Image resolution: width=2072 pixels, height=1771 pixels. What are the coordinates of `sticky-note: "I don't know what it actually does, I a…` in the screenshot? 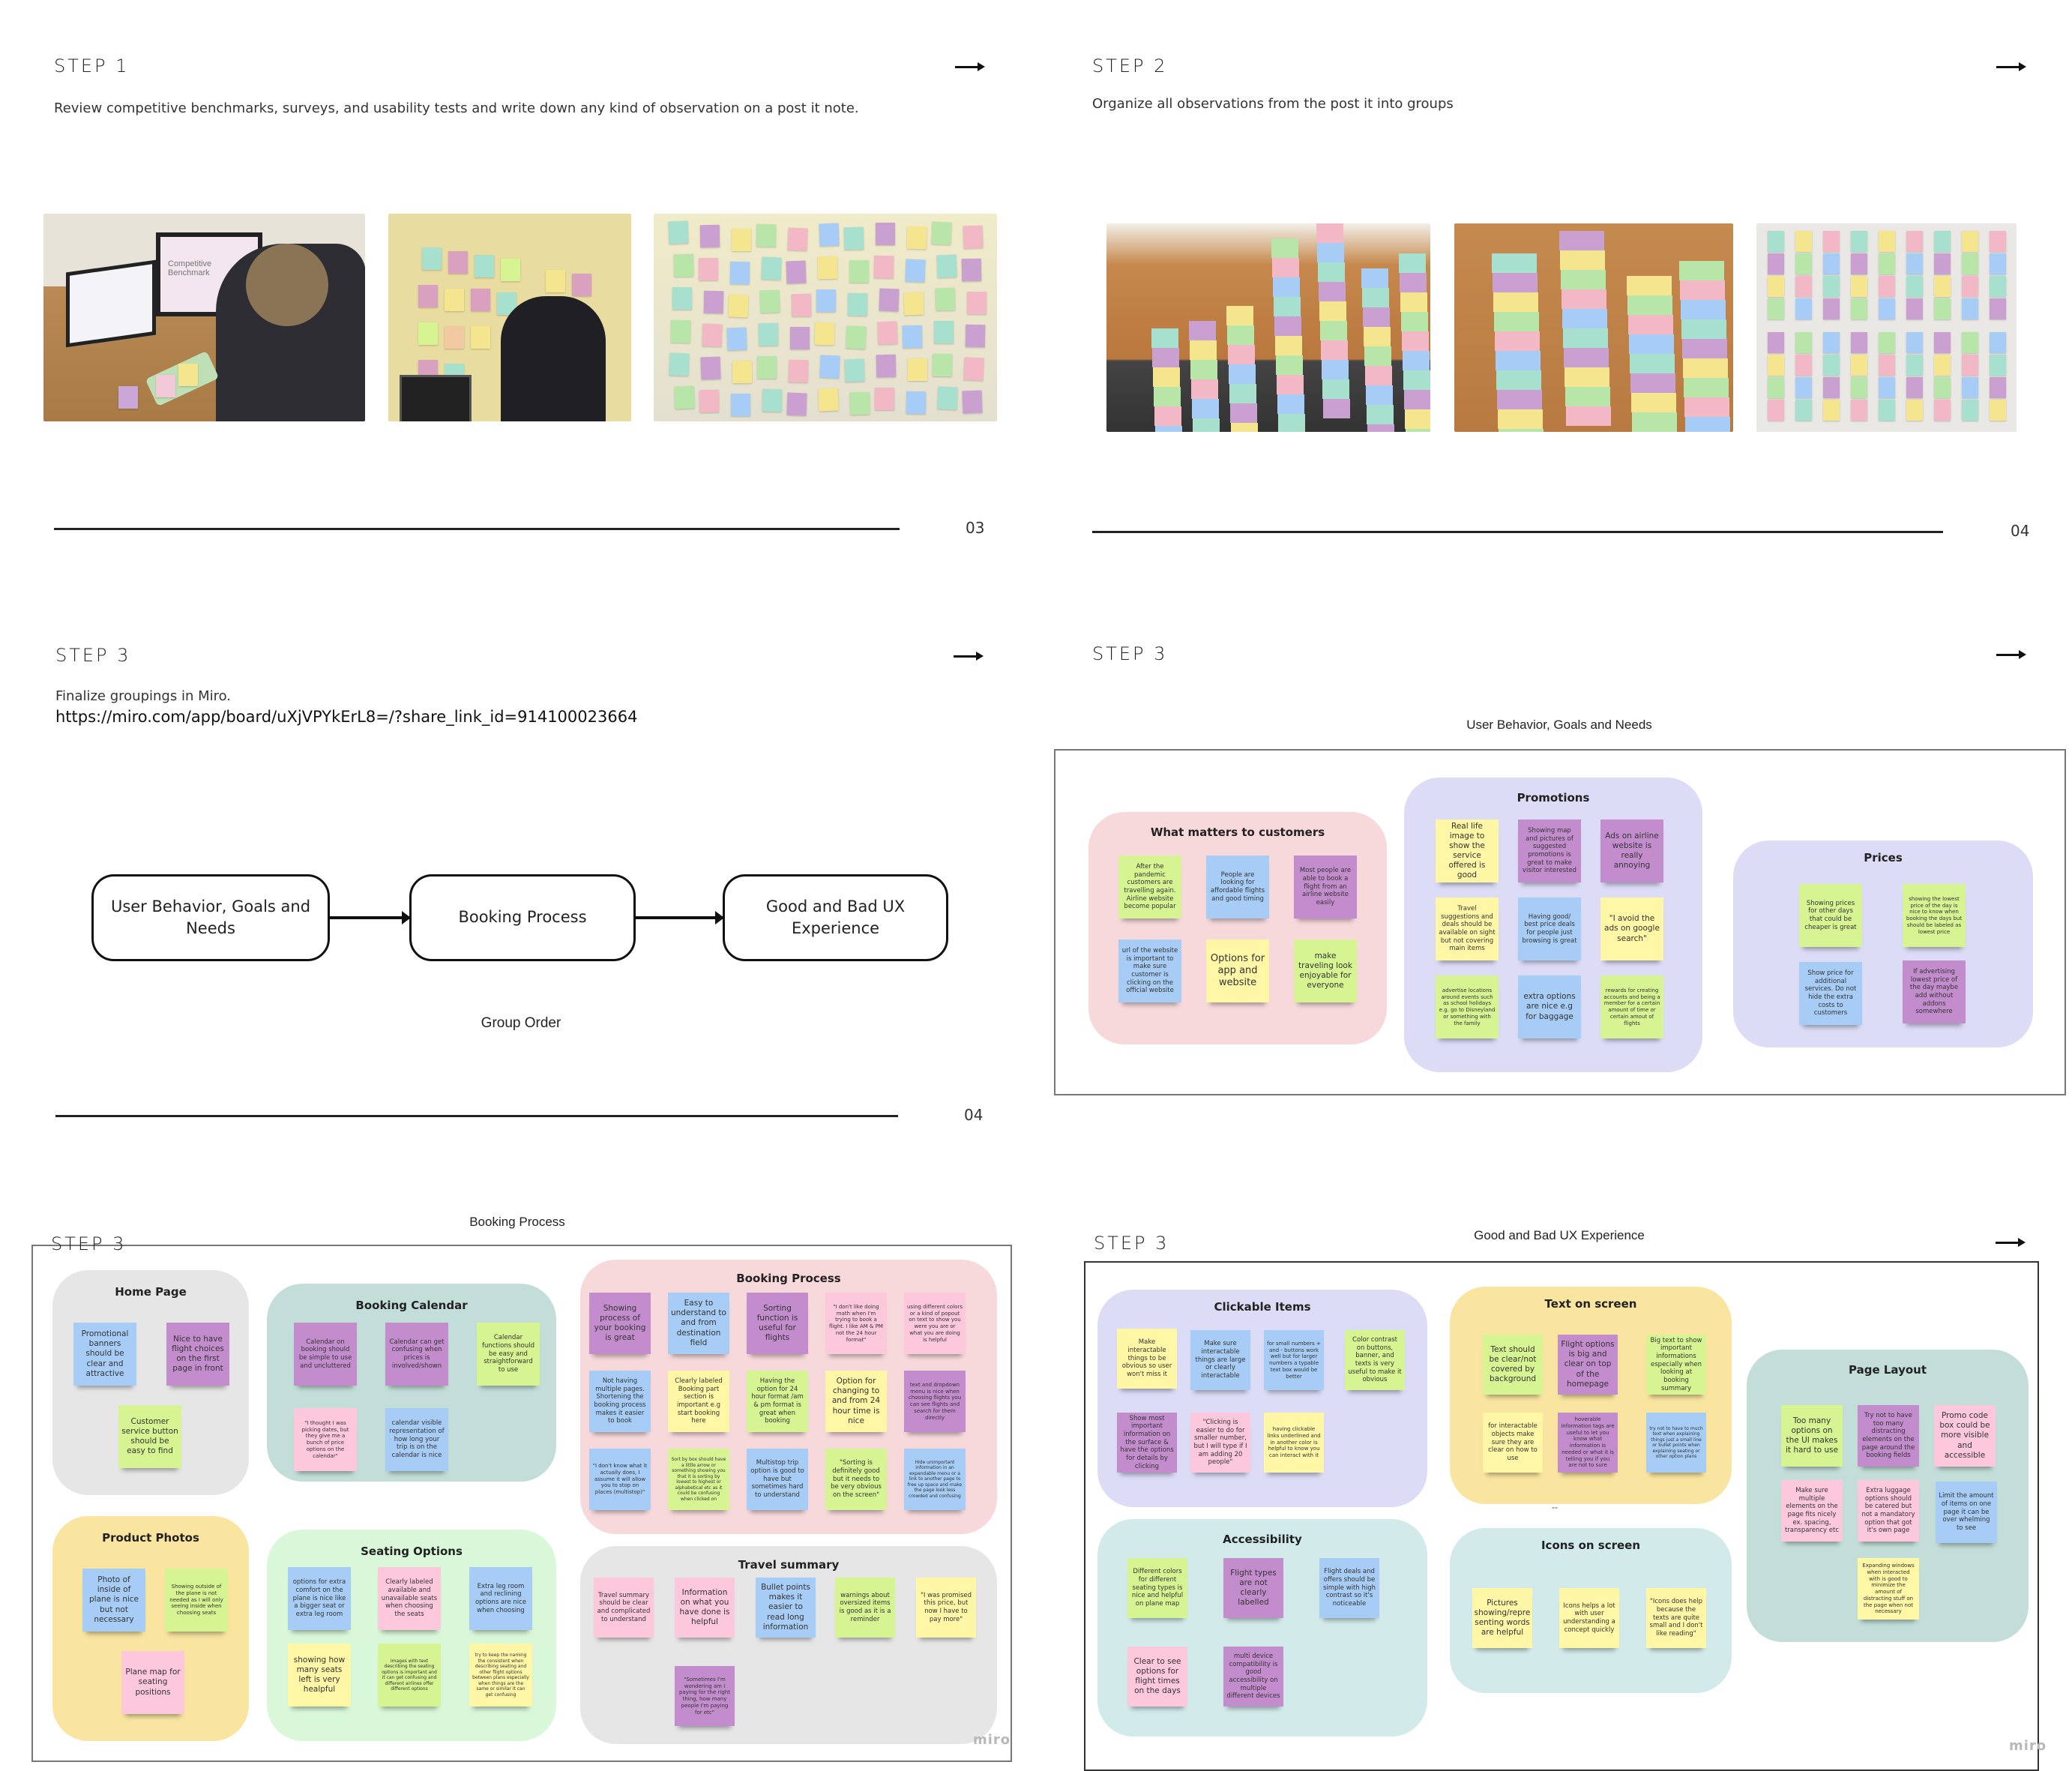 It's located at (620, 1479).